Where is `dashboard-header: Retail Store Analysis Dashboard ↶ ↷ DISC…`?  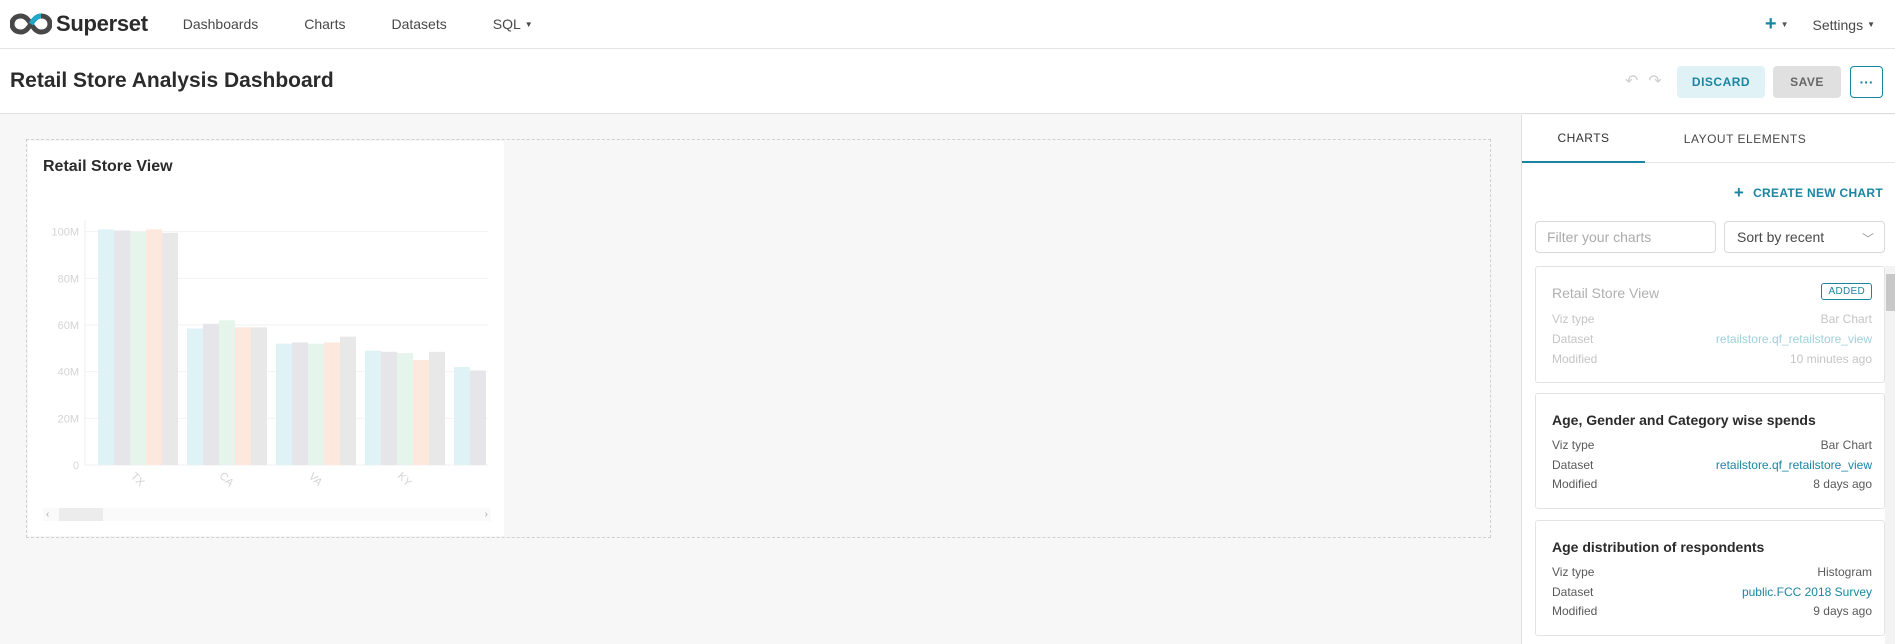 dashboard-header: Retail Store Analysis Dashboard ↶ ↷ DISC… is located at coordinates (947, 81).